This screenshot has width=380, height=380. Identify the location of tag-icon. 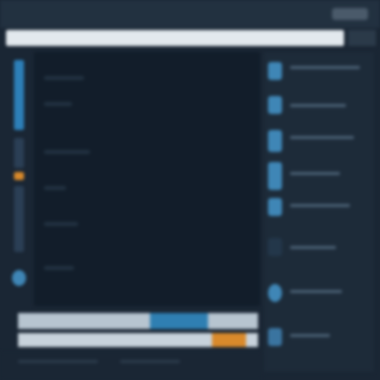
(275, 176).